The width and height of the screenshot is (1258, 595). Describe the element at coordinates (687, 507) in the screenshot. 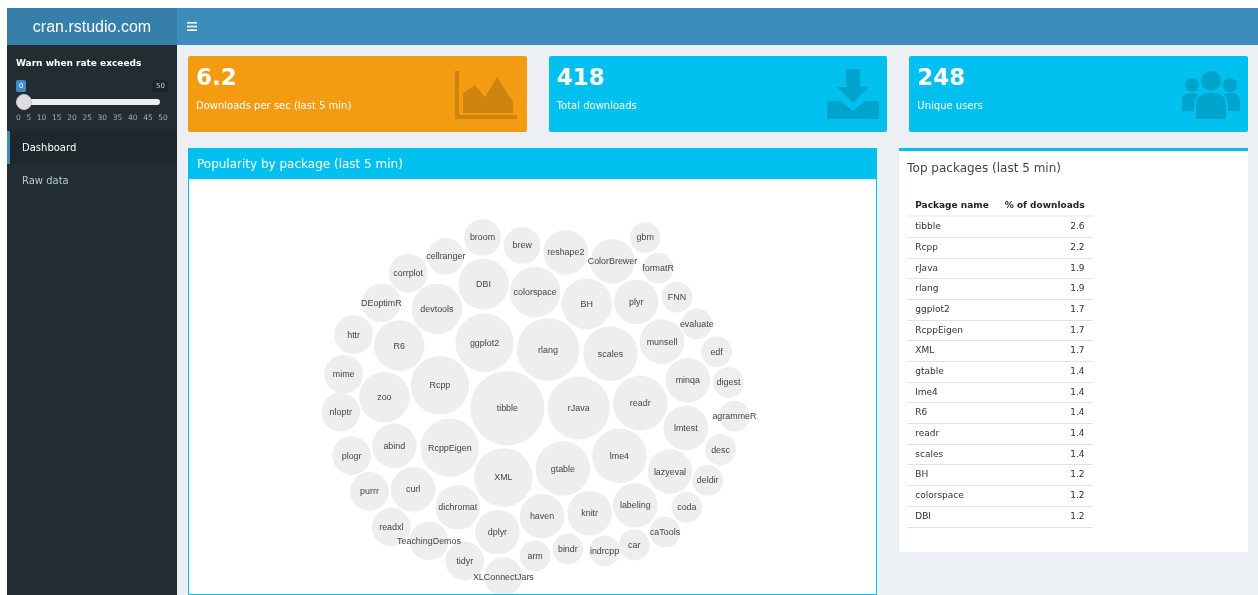

I see `bubble-label: coda` at that location.